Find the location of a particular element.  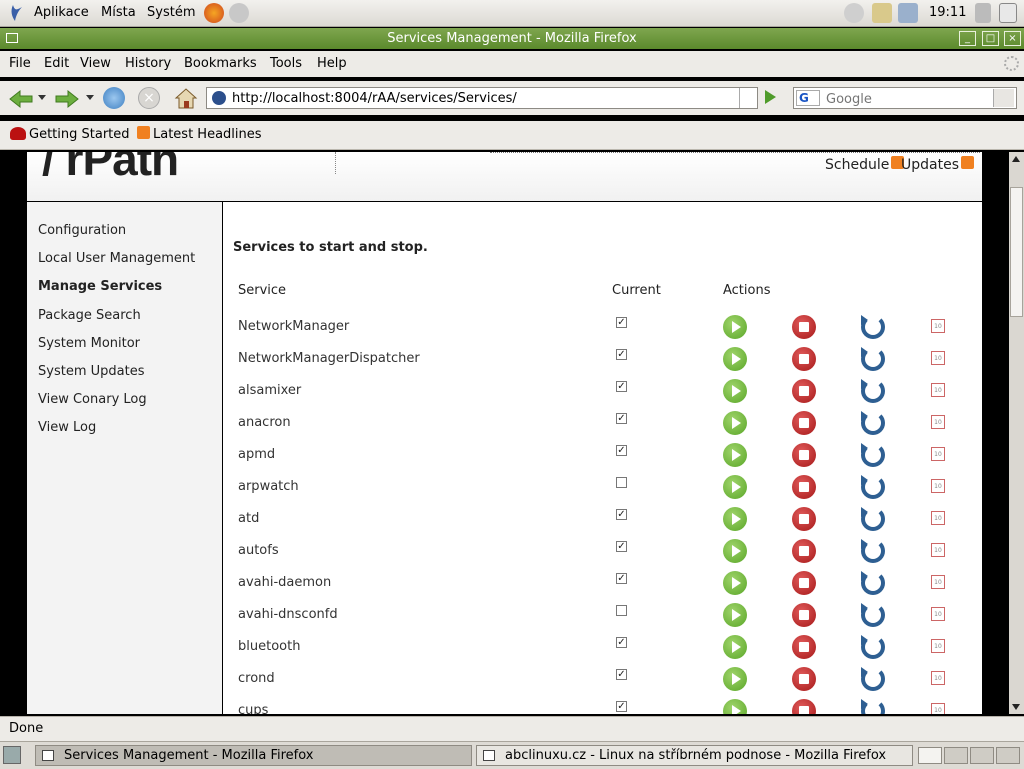

sidebar-item-system-updates: System Updates is located at coordinates (91, 371).